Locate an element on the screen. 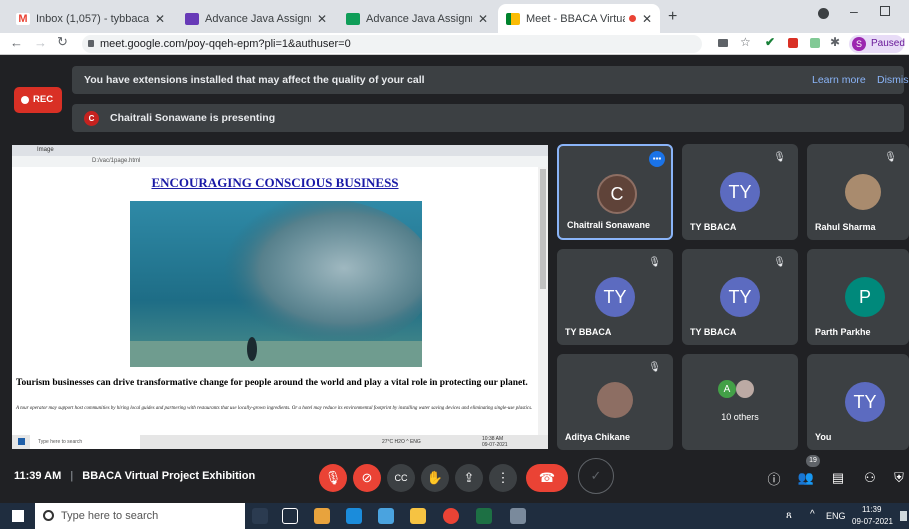 This screenshot has width=909, height=529. back-icon: ← is located at coordinates (16, 42).